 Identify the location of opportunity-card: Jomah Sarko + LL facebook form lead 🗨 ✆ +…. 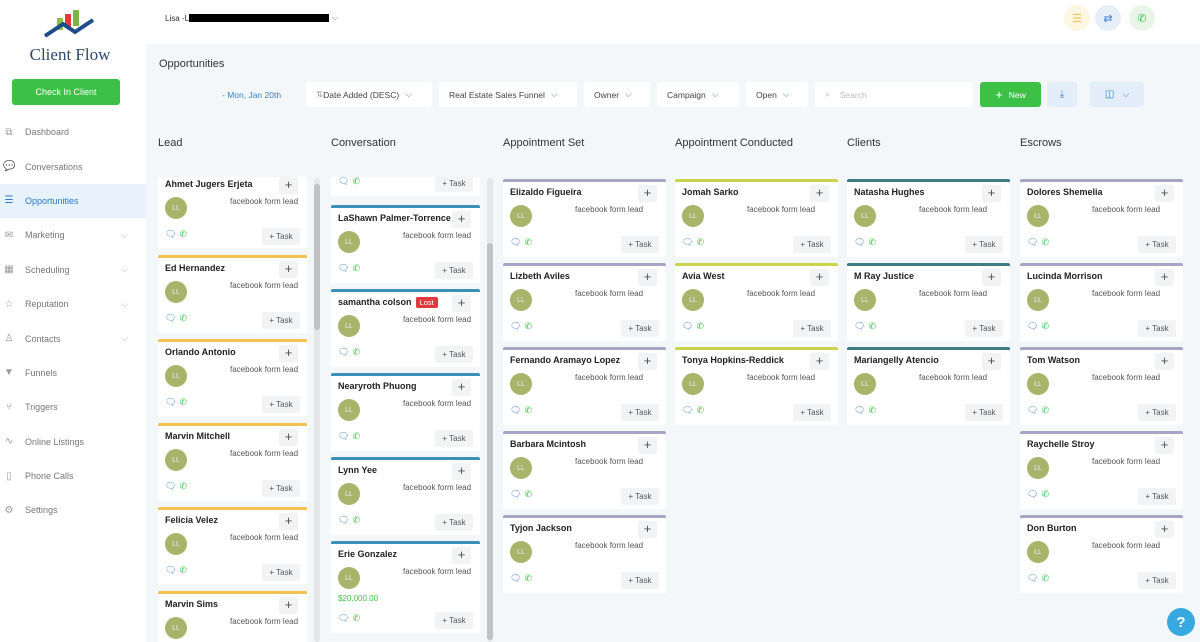
(756, 218).